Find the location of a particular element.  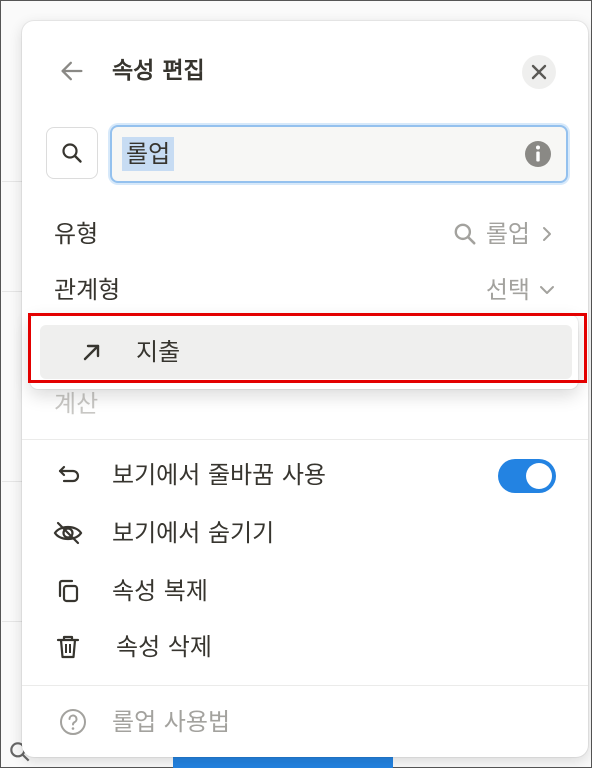

arrow-up-right-icon is located at coordinates (91, 352).